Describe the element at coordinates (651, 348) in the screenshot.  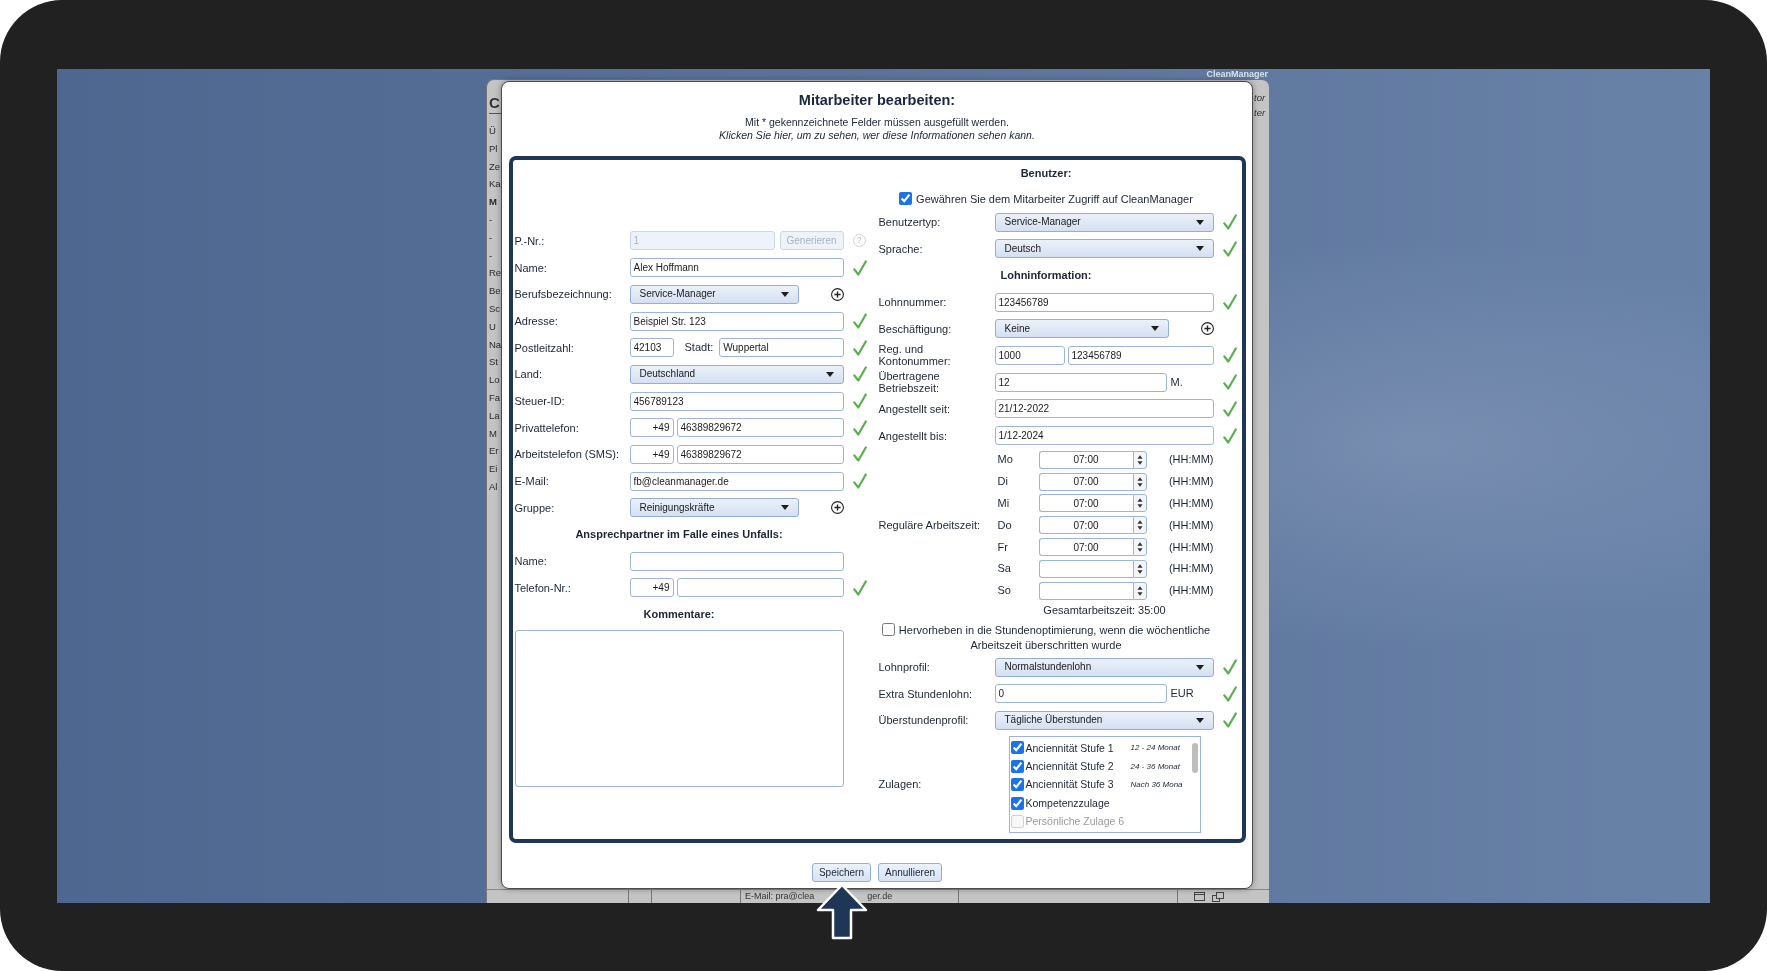
I see `text-field: 42103` at that location.